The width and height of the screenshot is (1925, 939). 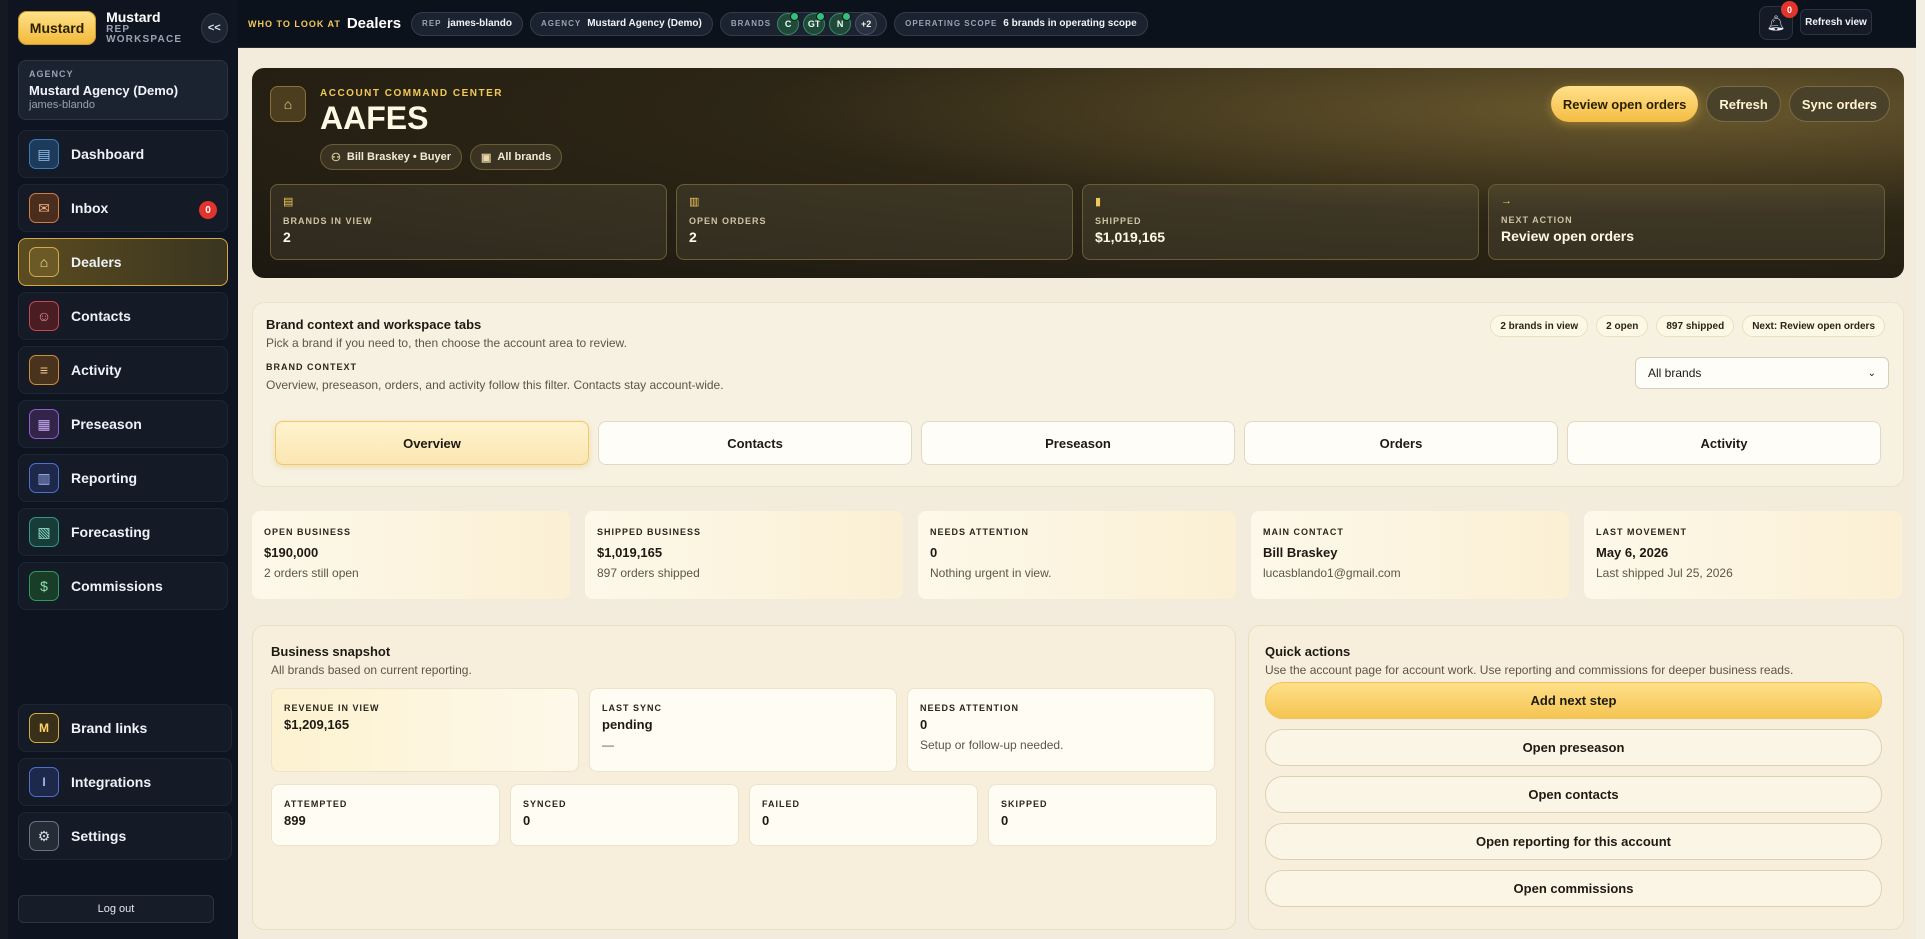 What do you see at coordinates (311, 573) in the screenshot?
I see `kpi-sub: 2 orders still open` at bounding box center [311, 573].